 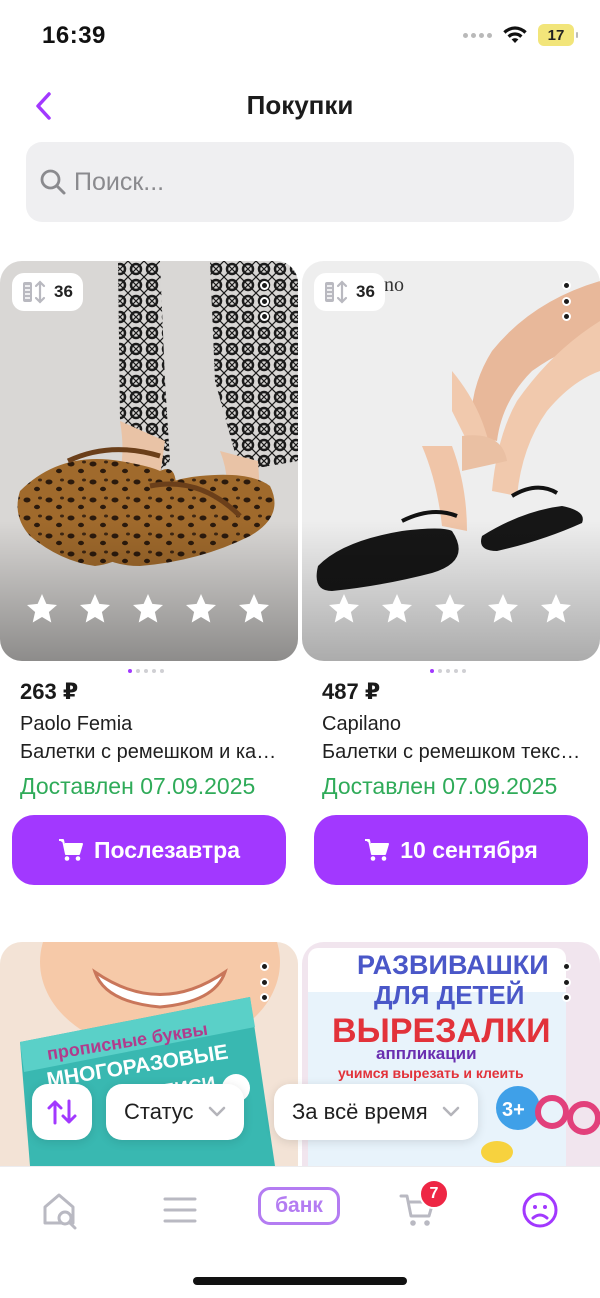 I want to click on product-name: Балетки с ремешком и каблуком, so click(x=151, y=752).